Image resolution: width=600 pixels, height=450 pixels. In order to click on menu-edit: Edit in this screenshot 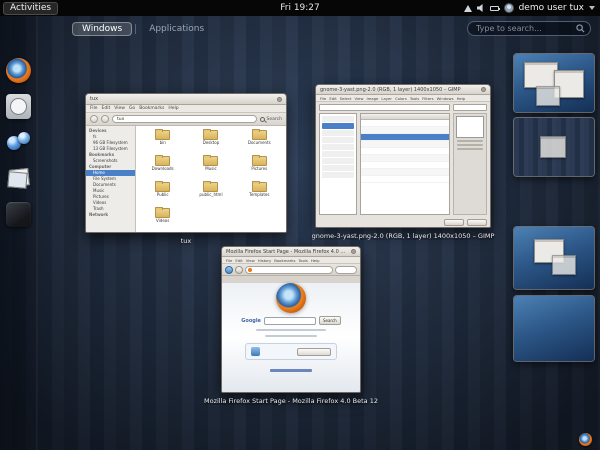, I will do `click(239, 260)`.